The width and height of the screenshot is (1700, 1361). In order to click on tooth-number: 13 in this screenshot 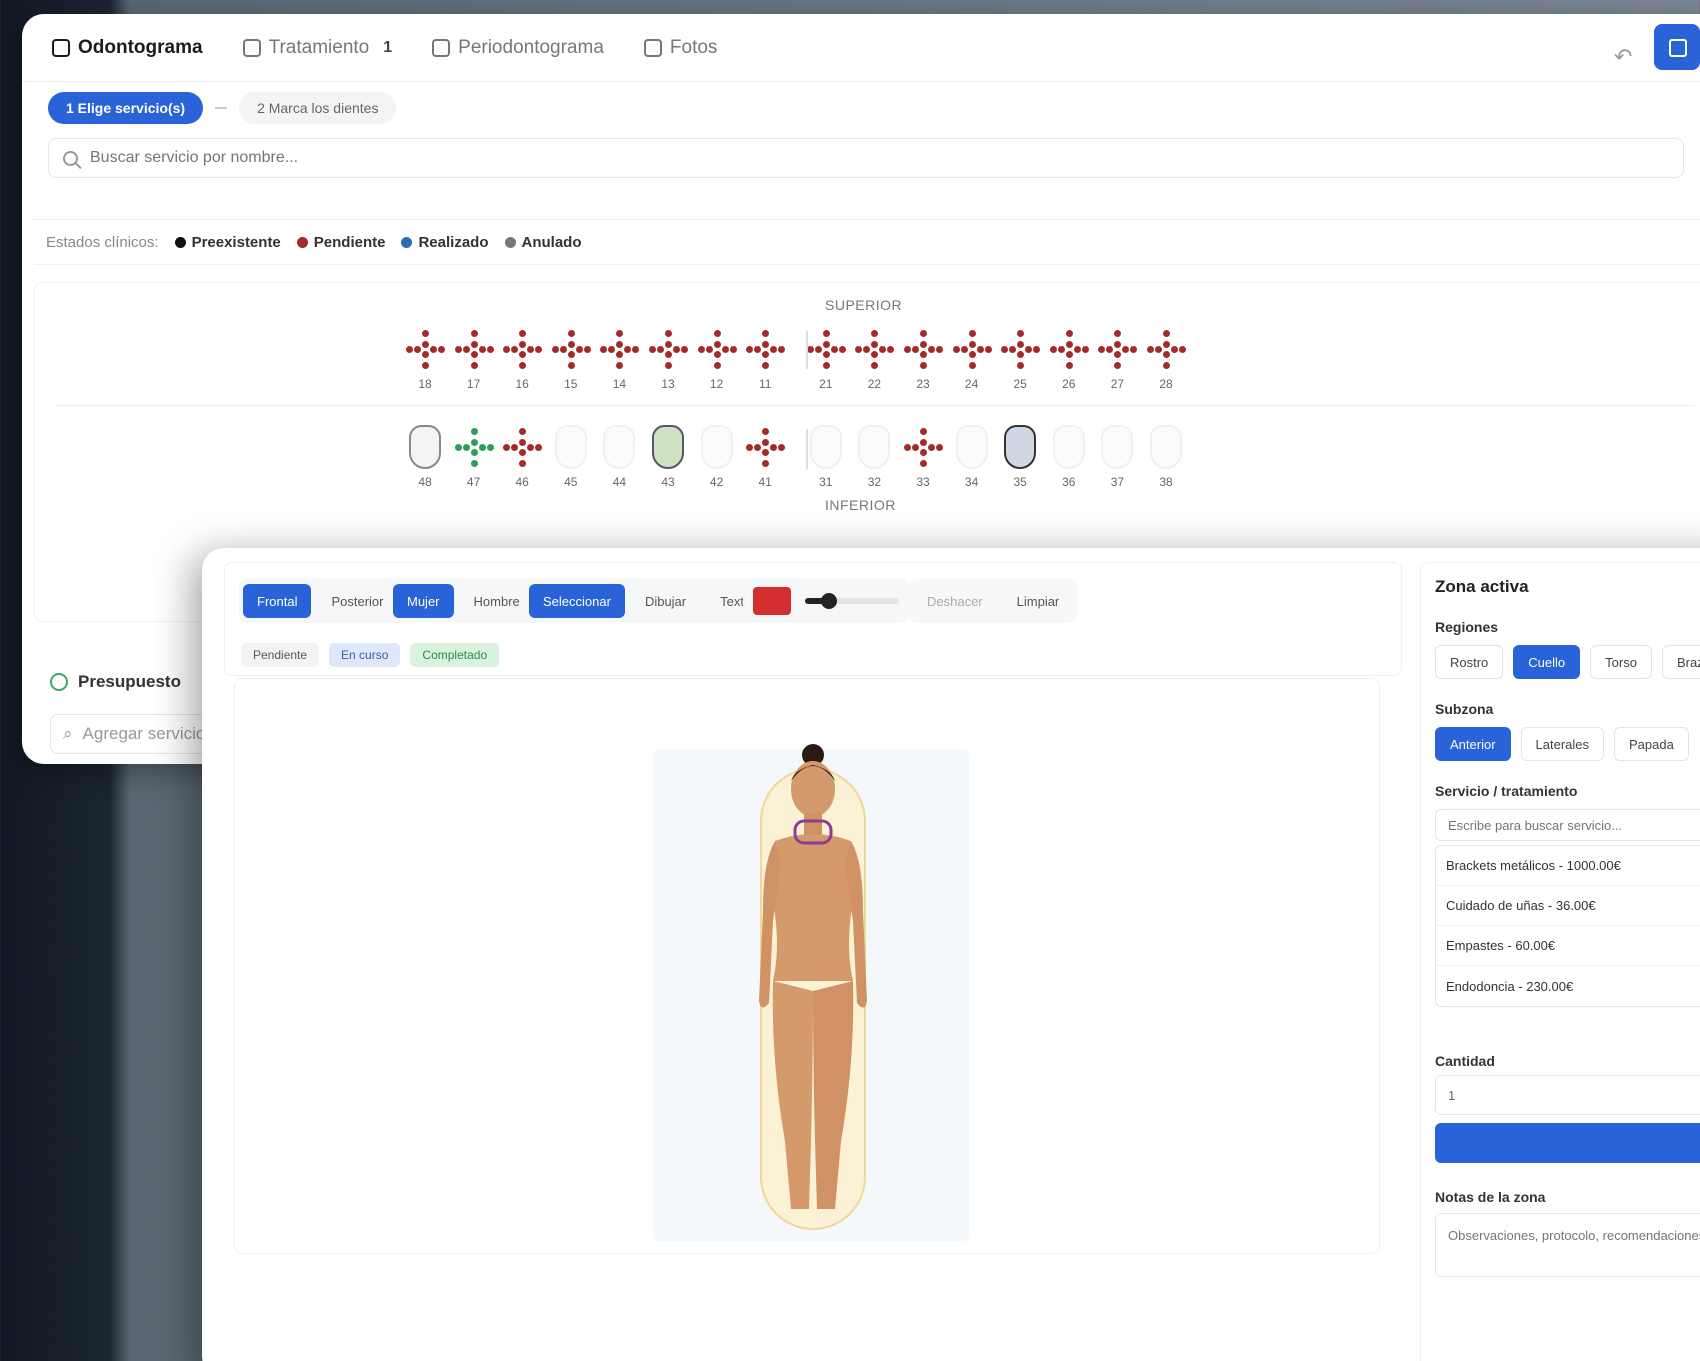, I will do `click(668, 384)`.